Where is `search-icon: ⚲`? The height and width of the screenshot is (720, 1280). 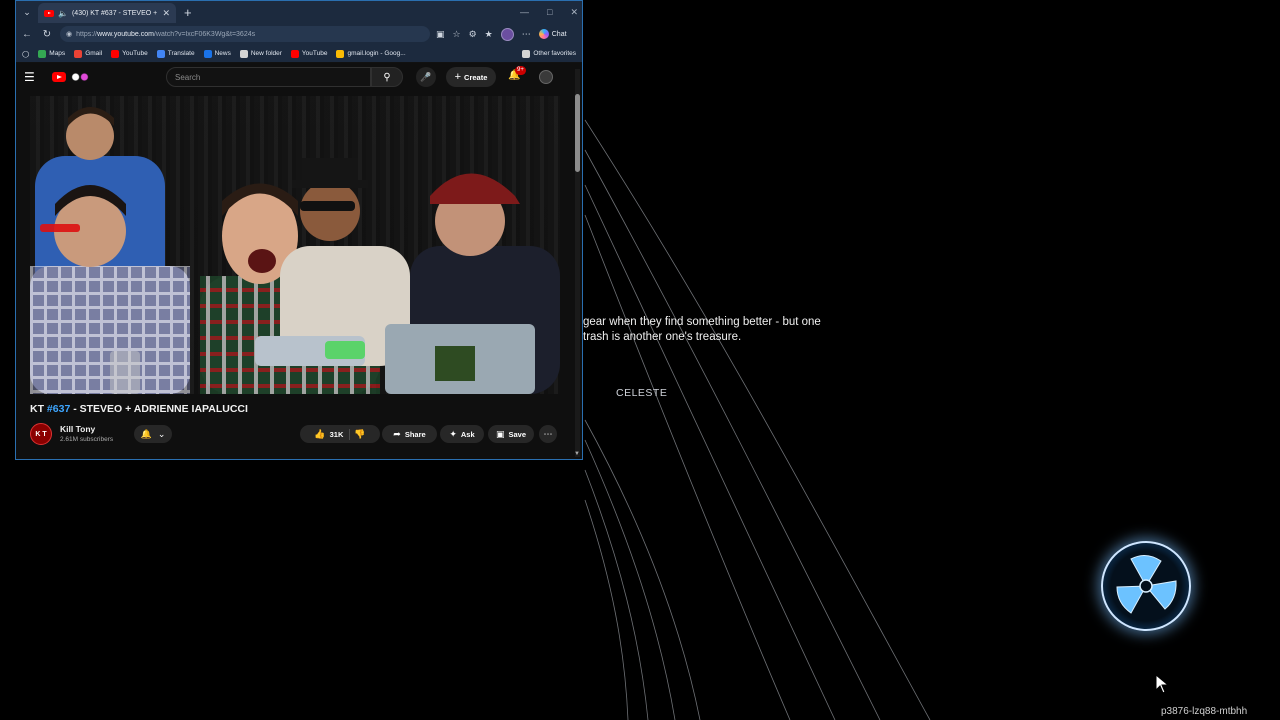 search-icon: ⚲ is located at coordinates (387, 77).